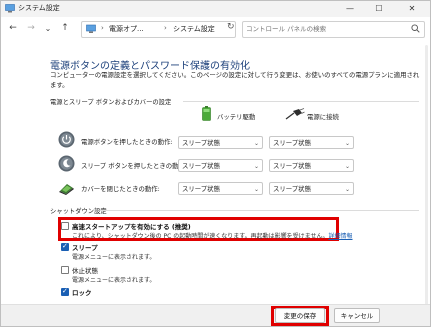 The height and width of the screenshot is (327, 431). I want to click on hibernate-option-label: 休止状態, so click(85, 271).